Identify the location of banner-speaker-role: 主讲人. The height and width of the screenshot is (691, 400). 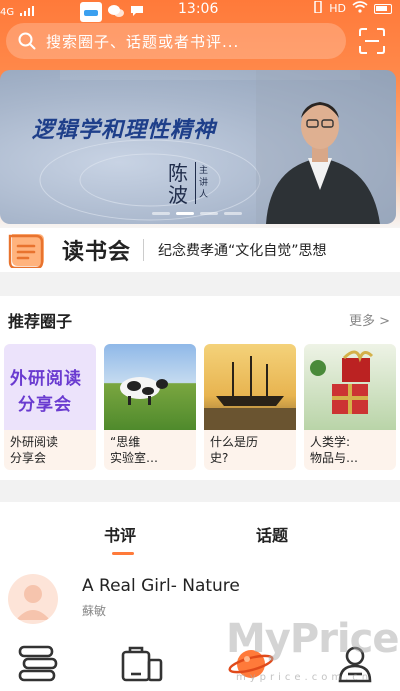
(204, 183).